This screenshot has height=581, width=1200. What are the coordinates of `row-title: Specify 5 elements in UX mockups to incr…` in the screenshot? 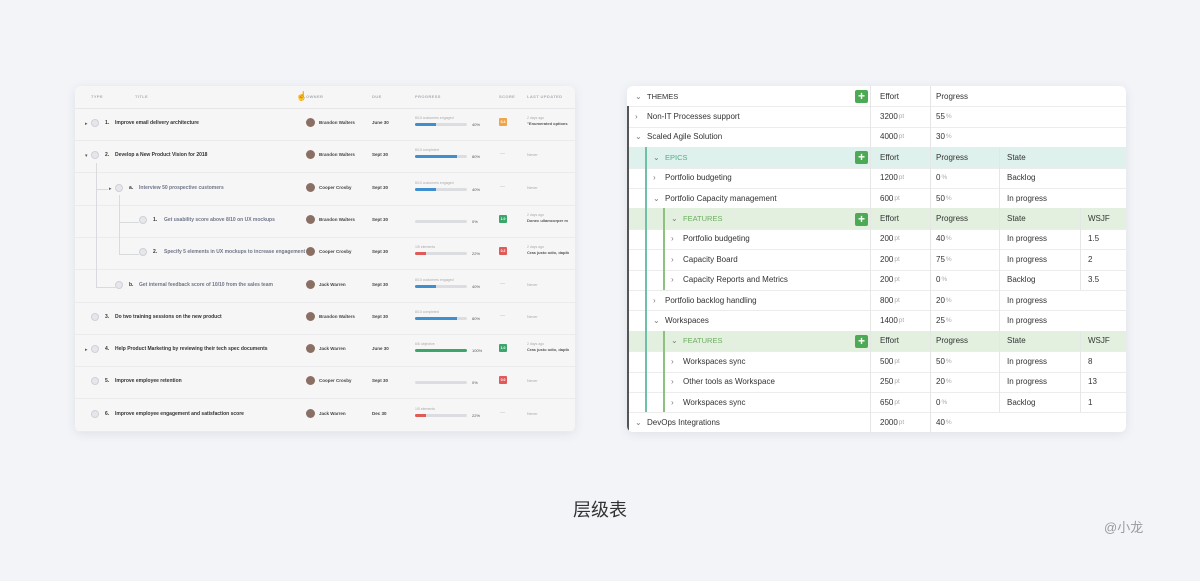 It's located at (234, 252).